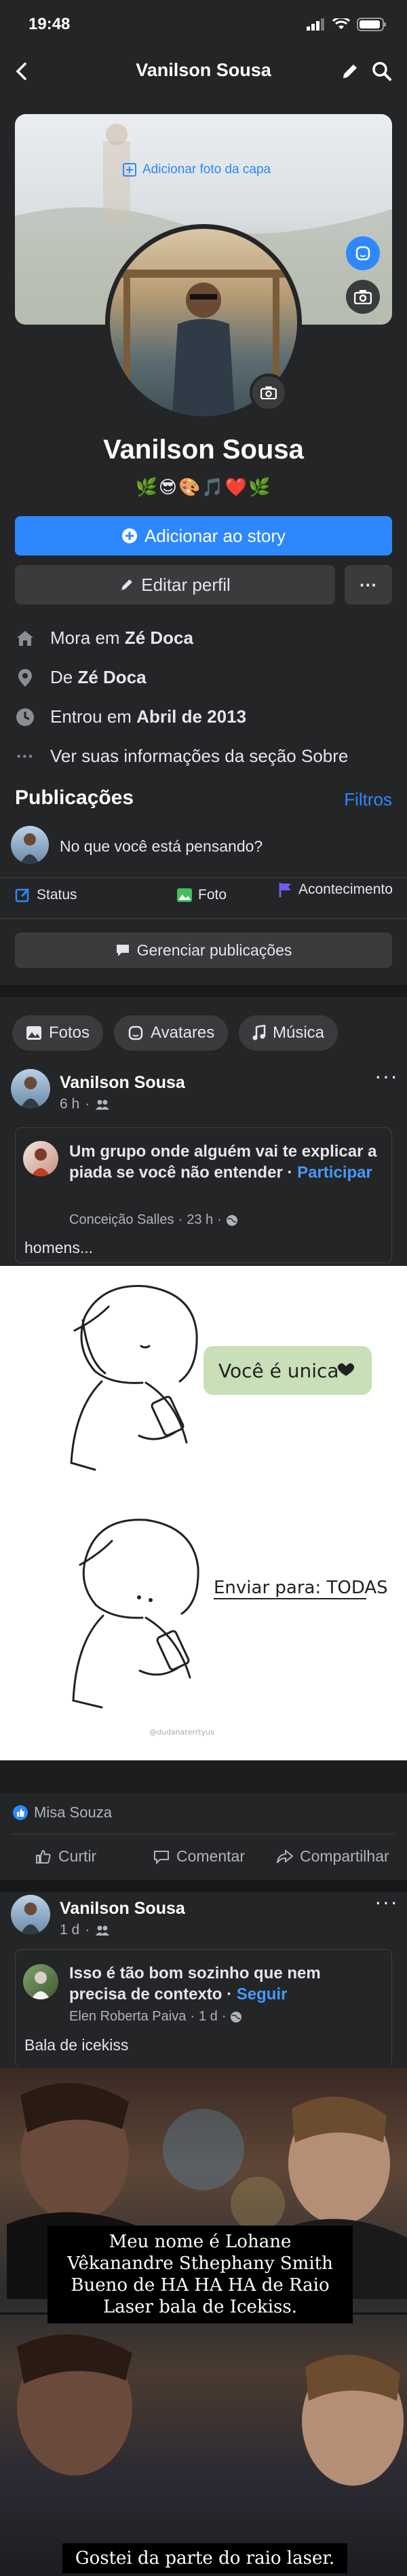 Image resolution: width=407 pixels, height=2576 pixels. Describe the element at coordinates (64, 677) in the screenshot. I see `intro-text: De` at that location.